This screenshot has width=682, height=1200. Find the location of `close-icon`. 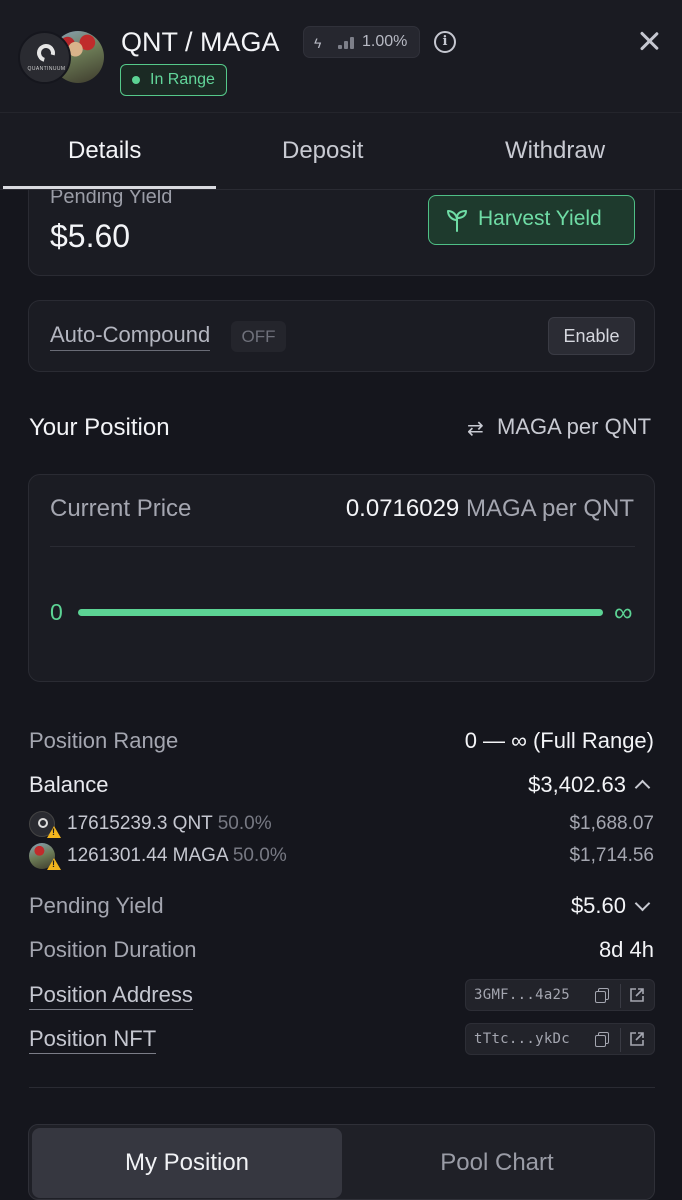

close-icon is located at coordinates (649, 41).